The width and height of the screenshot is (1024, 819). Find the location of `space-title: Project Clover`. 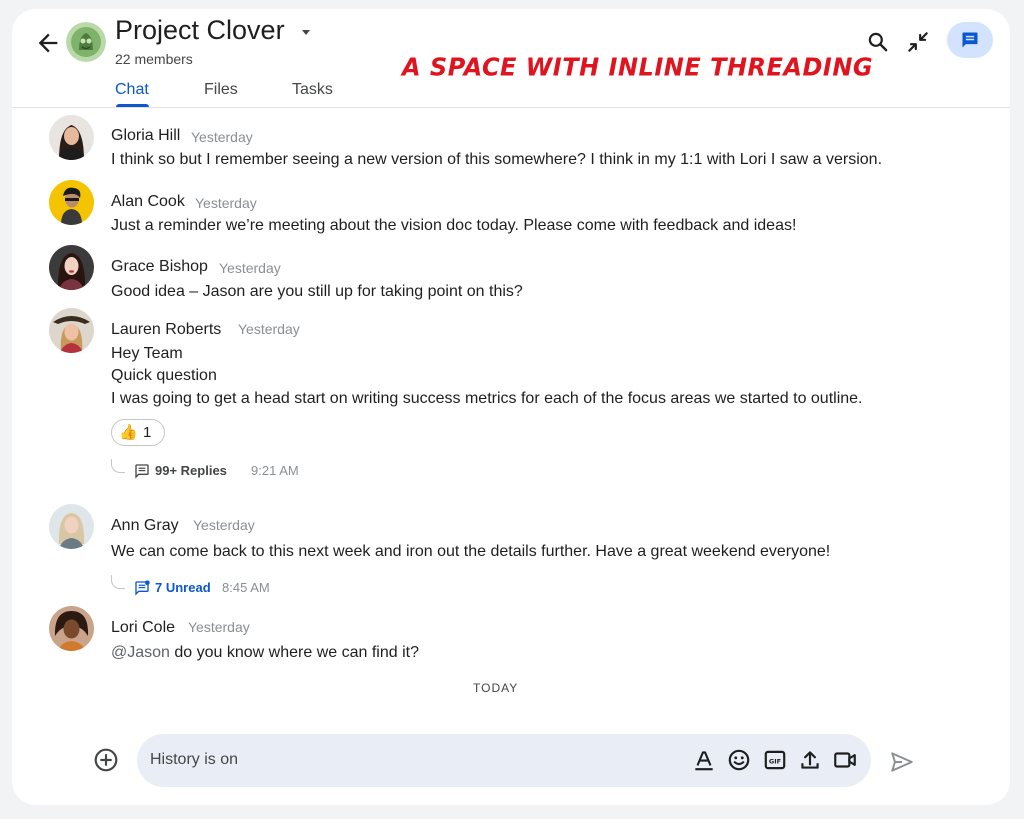

space-title: Project Clover is located at coordinates (200, 30).